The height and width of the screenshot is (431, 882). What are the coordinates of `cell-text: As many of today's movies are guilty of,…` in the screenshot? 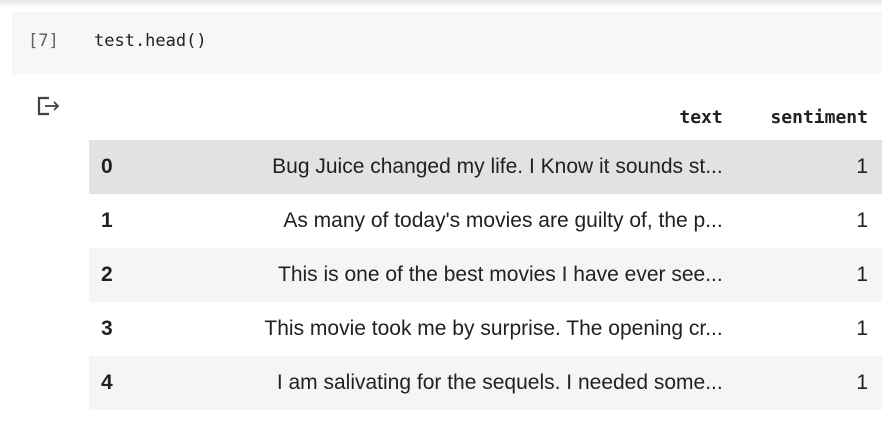 It's located at (429, 221).